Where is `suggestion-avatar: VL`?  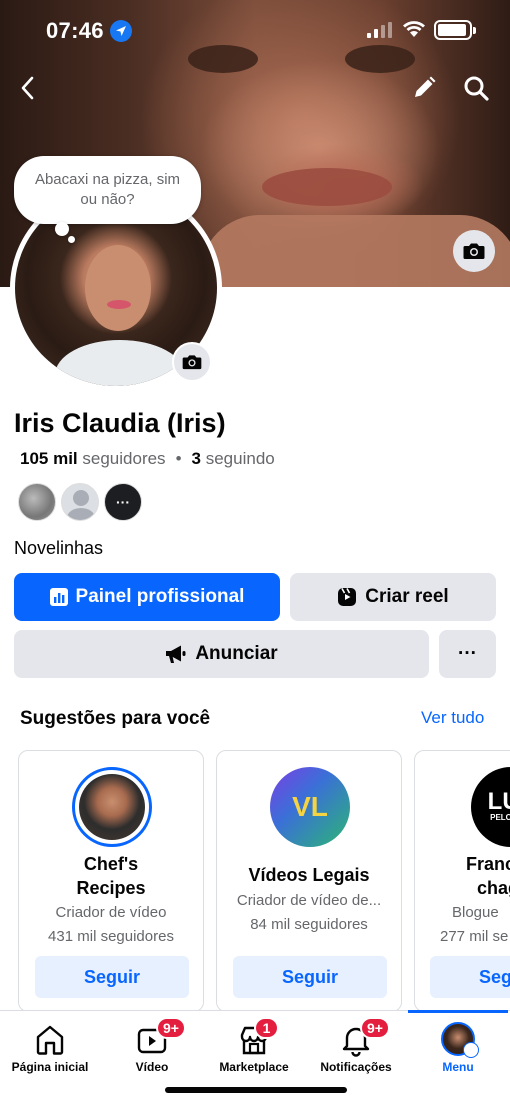
suggestion-avatar: VL is located at coordinates (310, 807).